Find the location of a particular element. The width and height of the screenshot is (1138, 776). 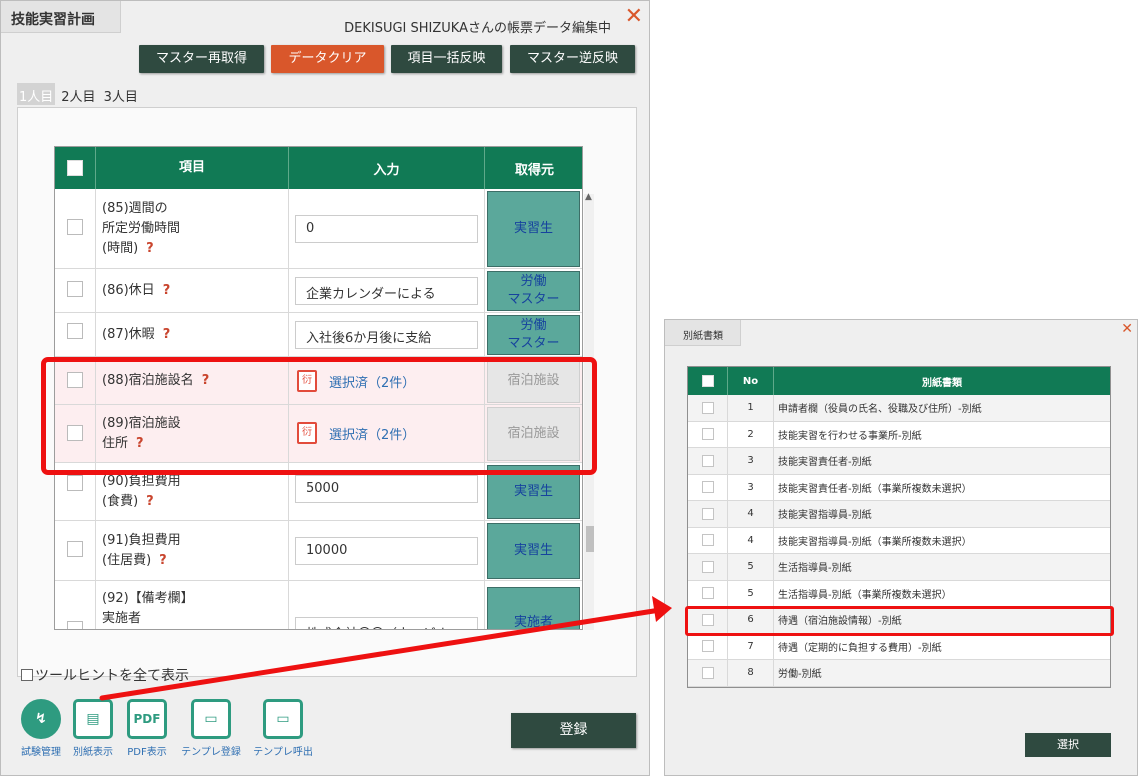

row-no: 1 is located at coordinates (751, 408).